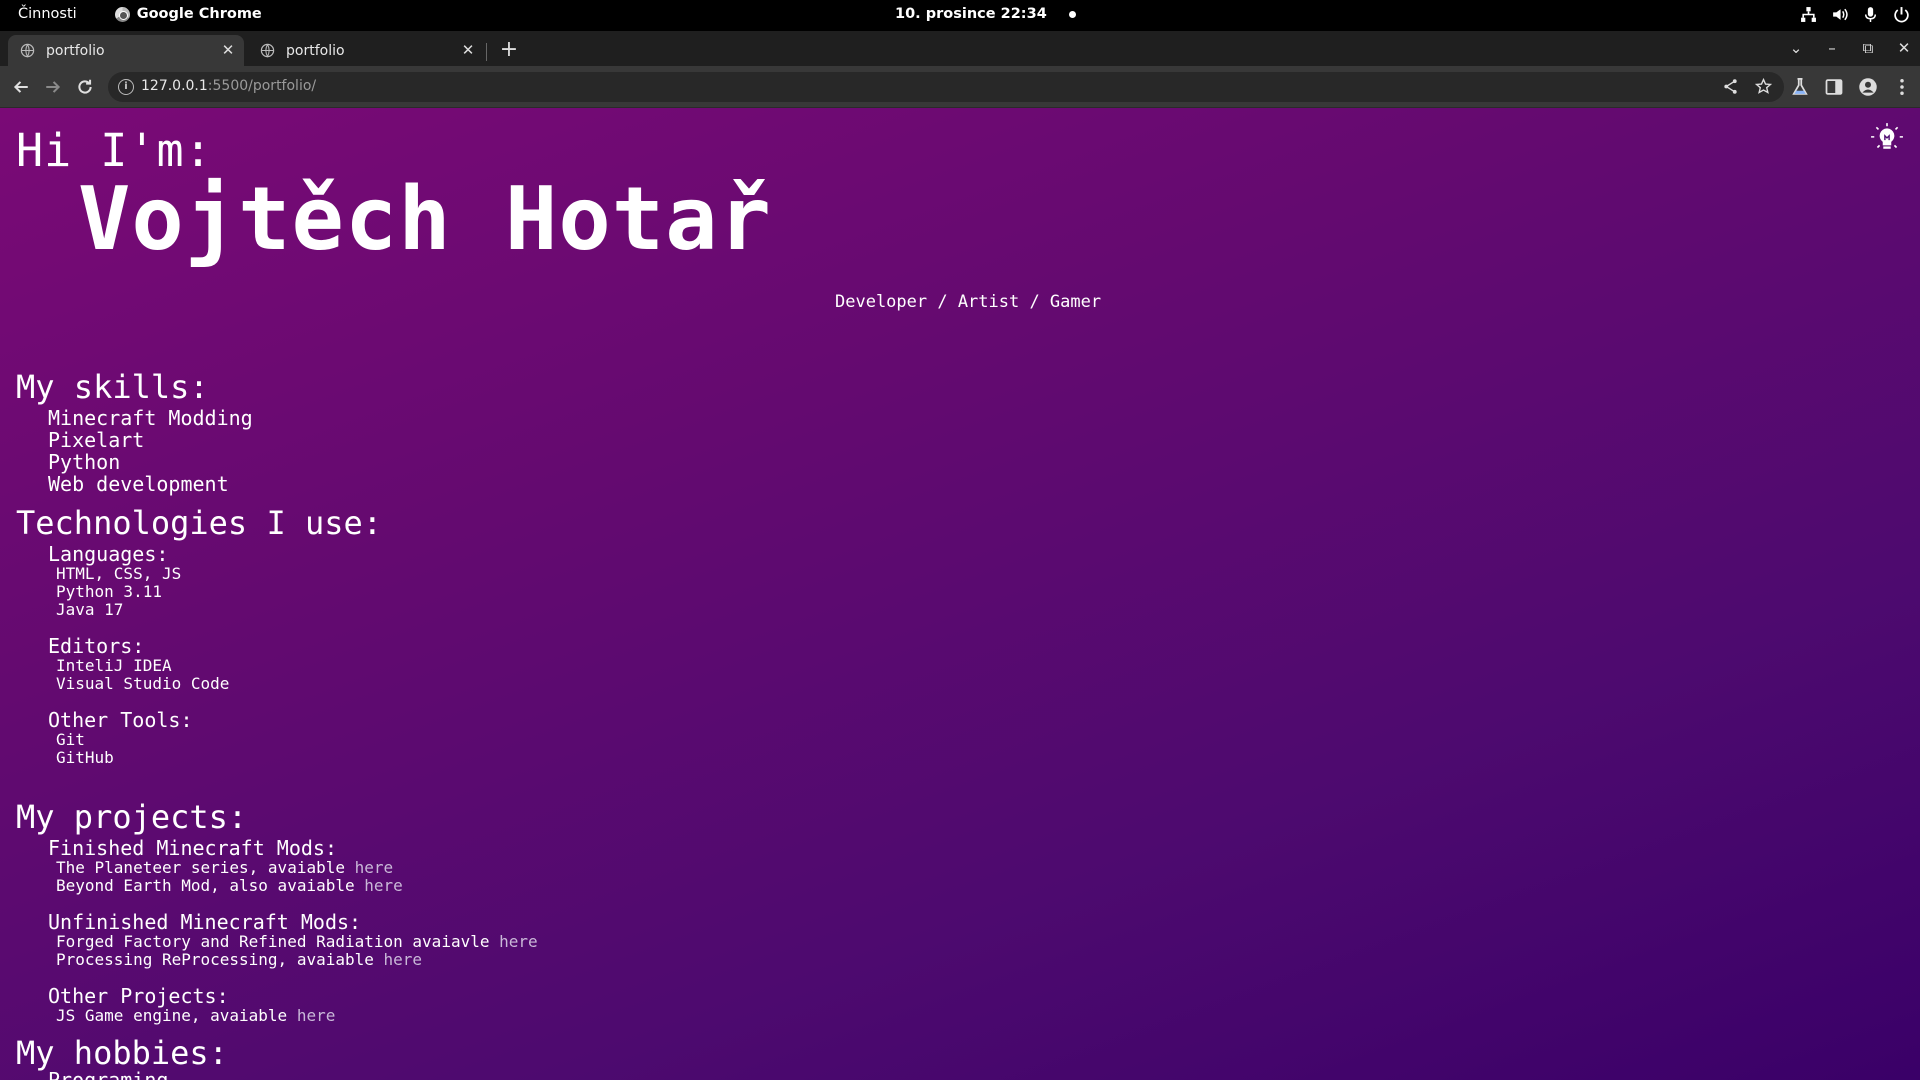 The height and width of the screenshot is (1080, 1920). I want to click on hobbies-heading: My hobbies:, so click(122, 1053).